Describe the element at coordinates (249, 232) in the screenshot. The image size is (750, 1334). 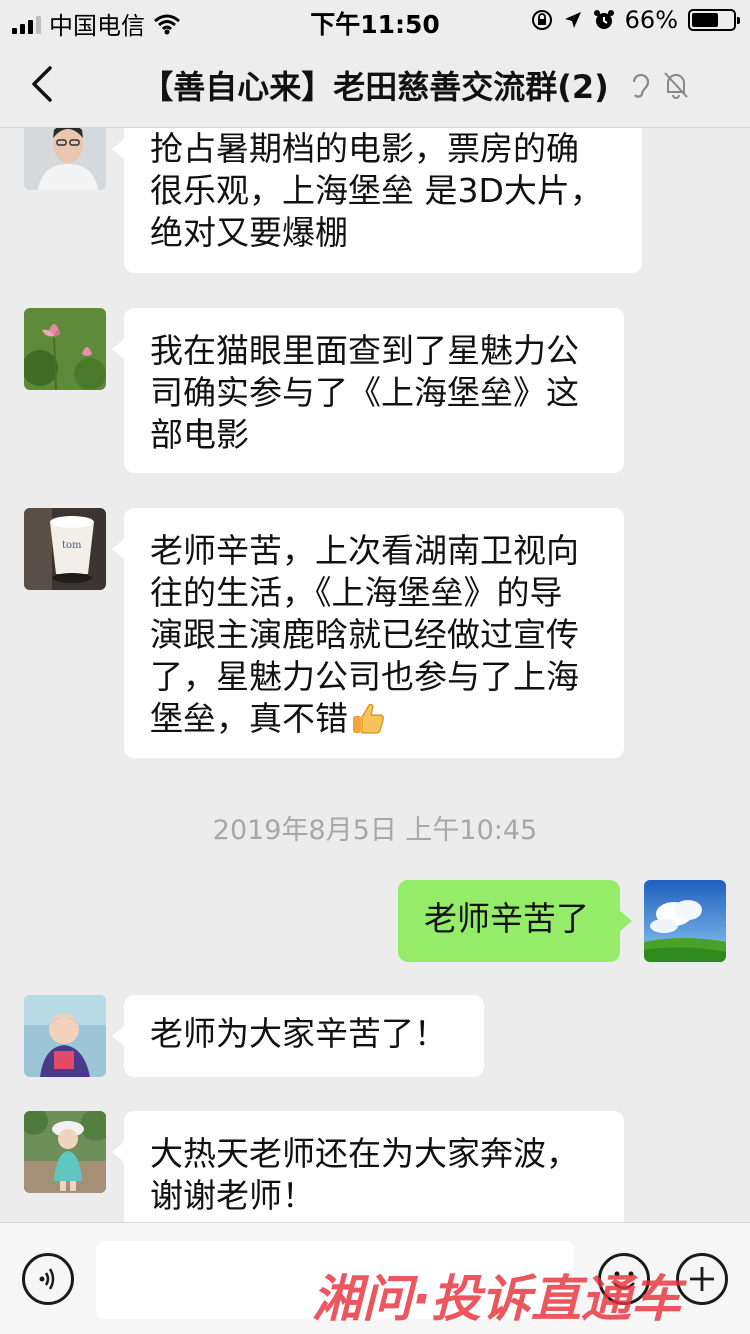
I see `message-line: 绝对又要爆棚` at that location.